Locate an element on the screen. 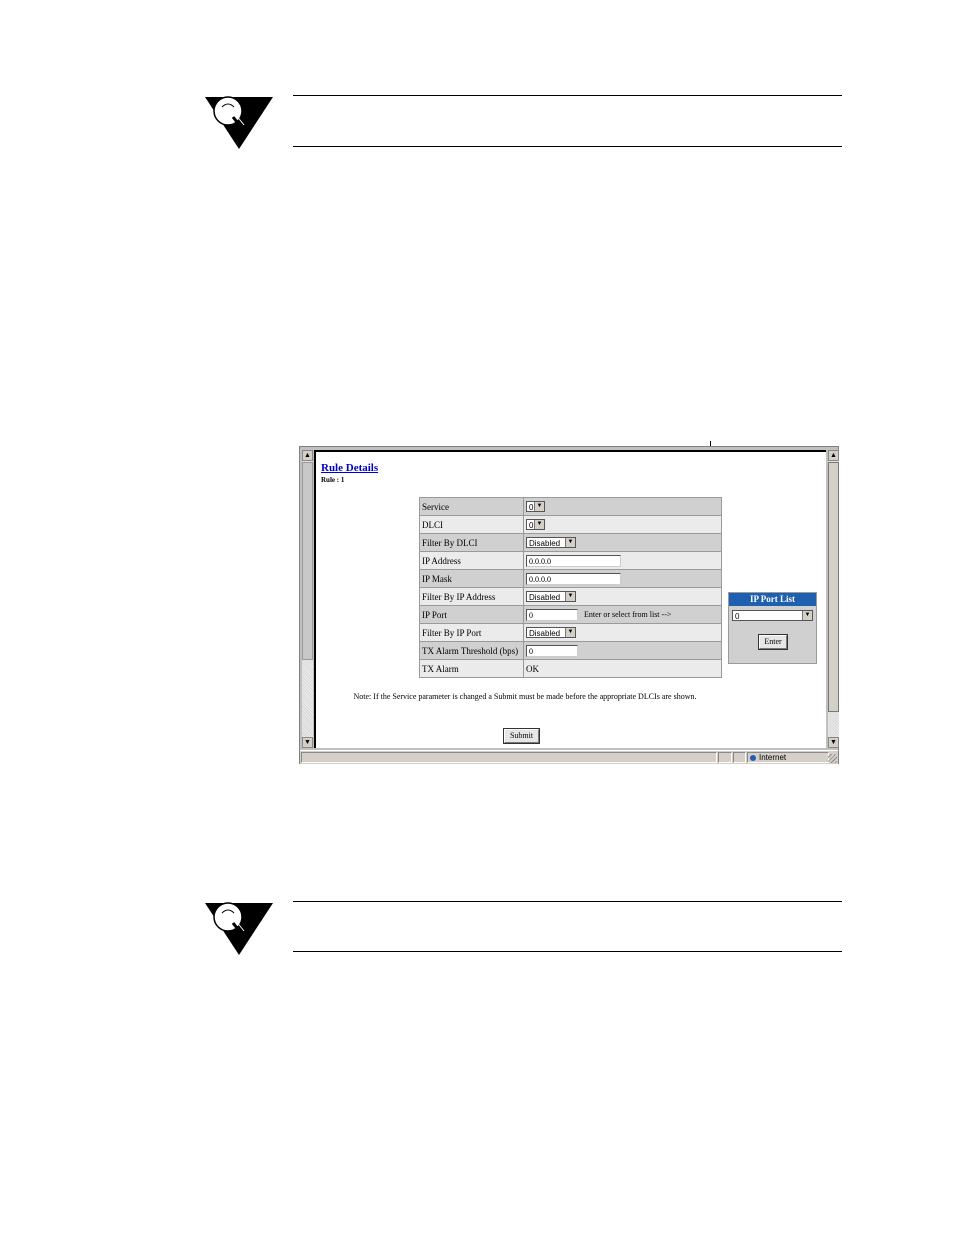  page-title: Rule Details is located at coordinates (349, 468).